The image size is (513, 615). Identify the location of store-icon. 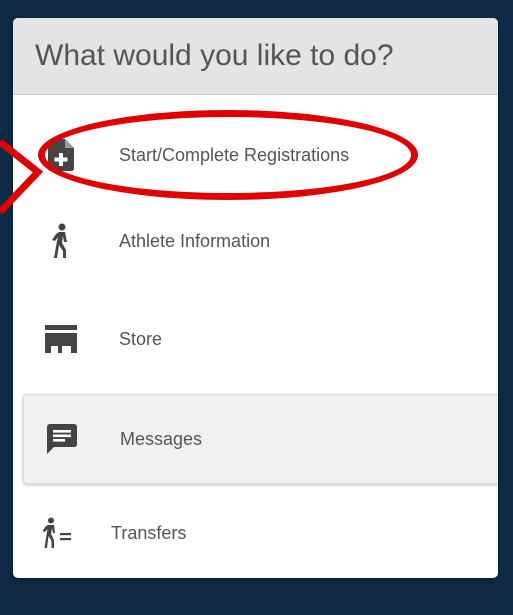
(61, 339).